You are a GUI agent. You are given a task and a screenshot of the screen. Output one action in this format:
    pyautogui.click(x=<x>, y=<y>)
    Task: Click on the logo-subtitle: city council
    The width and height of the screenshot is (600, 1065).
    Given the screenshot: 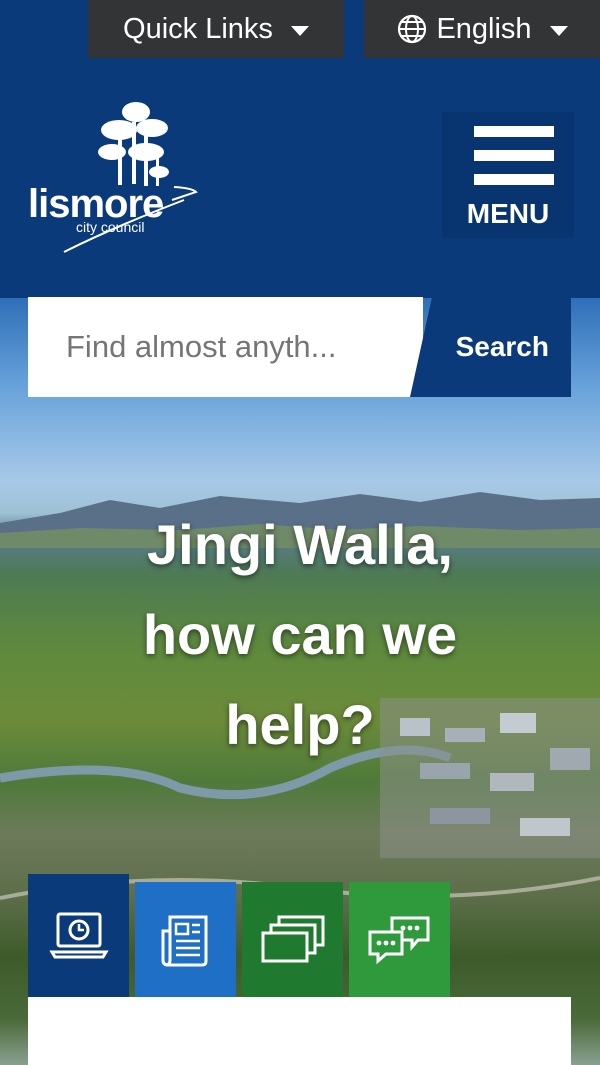 What is the action you would take?
    pyautogui.click(x=110, y=227)
    